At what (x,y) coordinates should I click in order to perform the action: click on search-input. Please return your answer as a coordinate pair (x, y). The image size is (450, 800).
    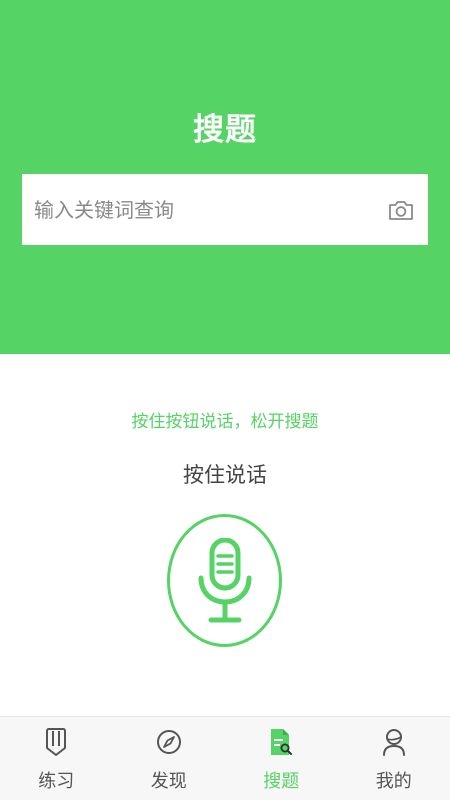
    Looking at the image, I should click on (210, 209).